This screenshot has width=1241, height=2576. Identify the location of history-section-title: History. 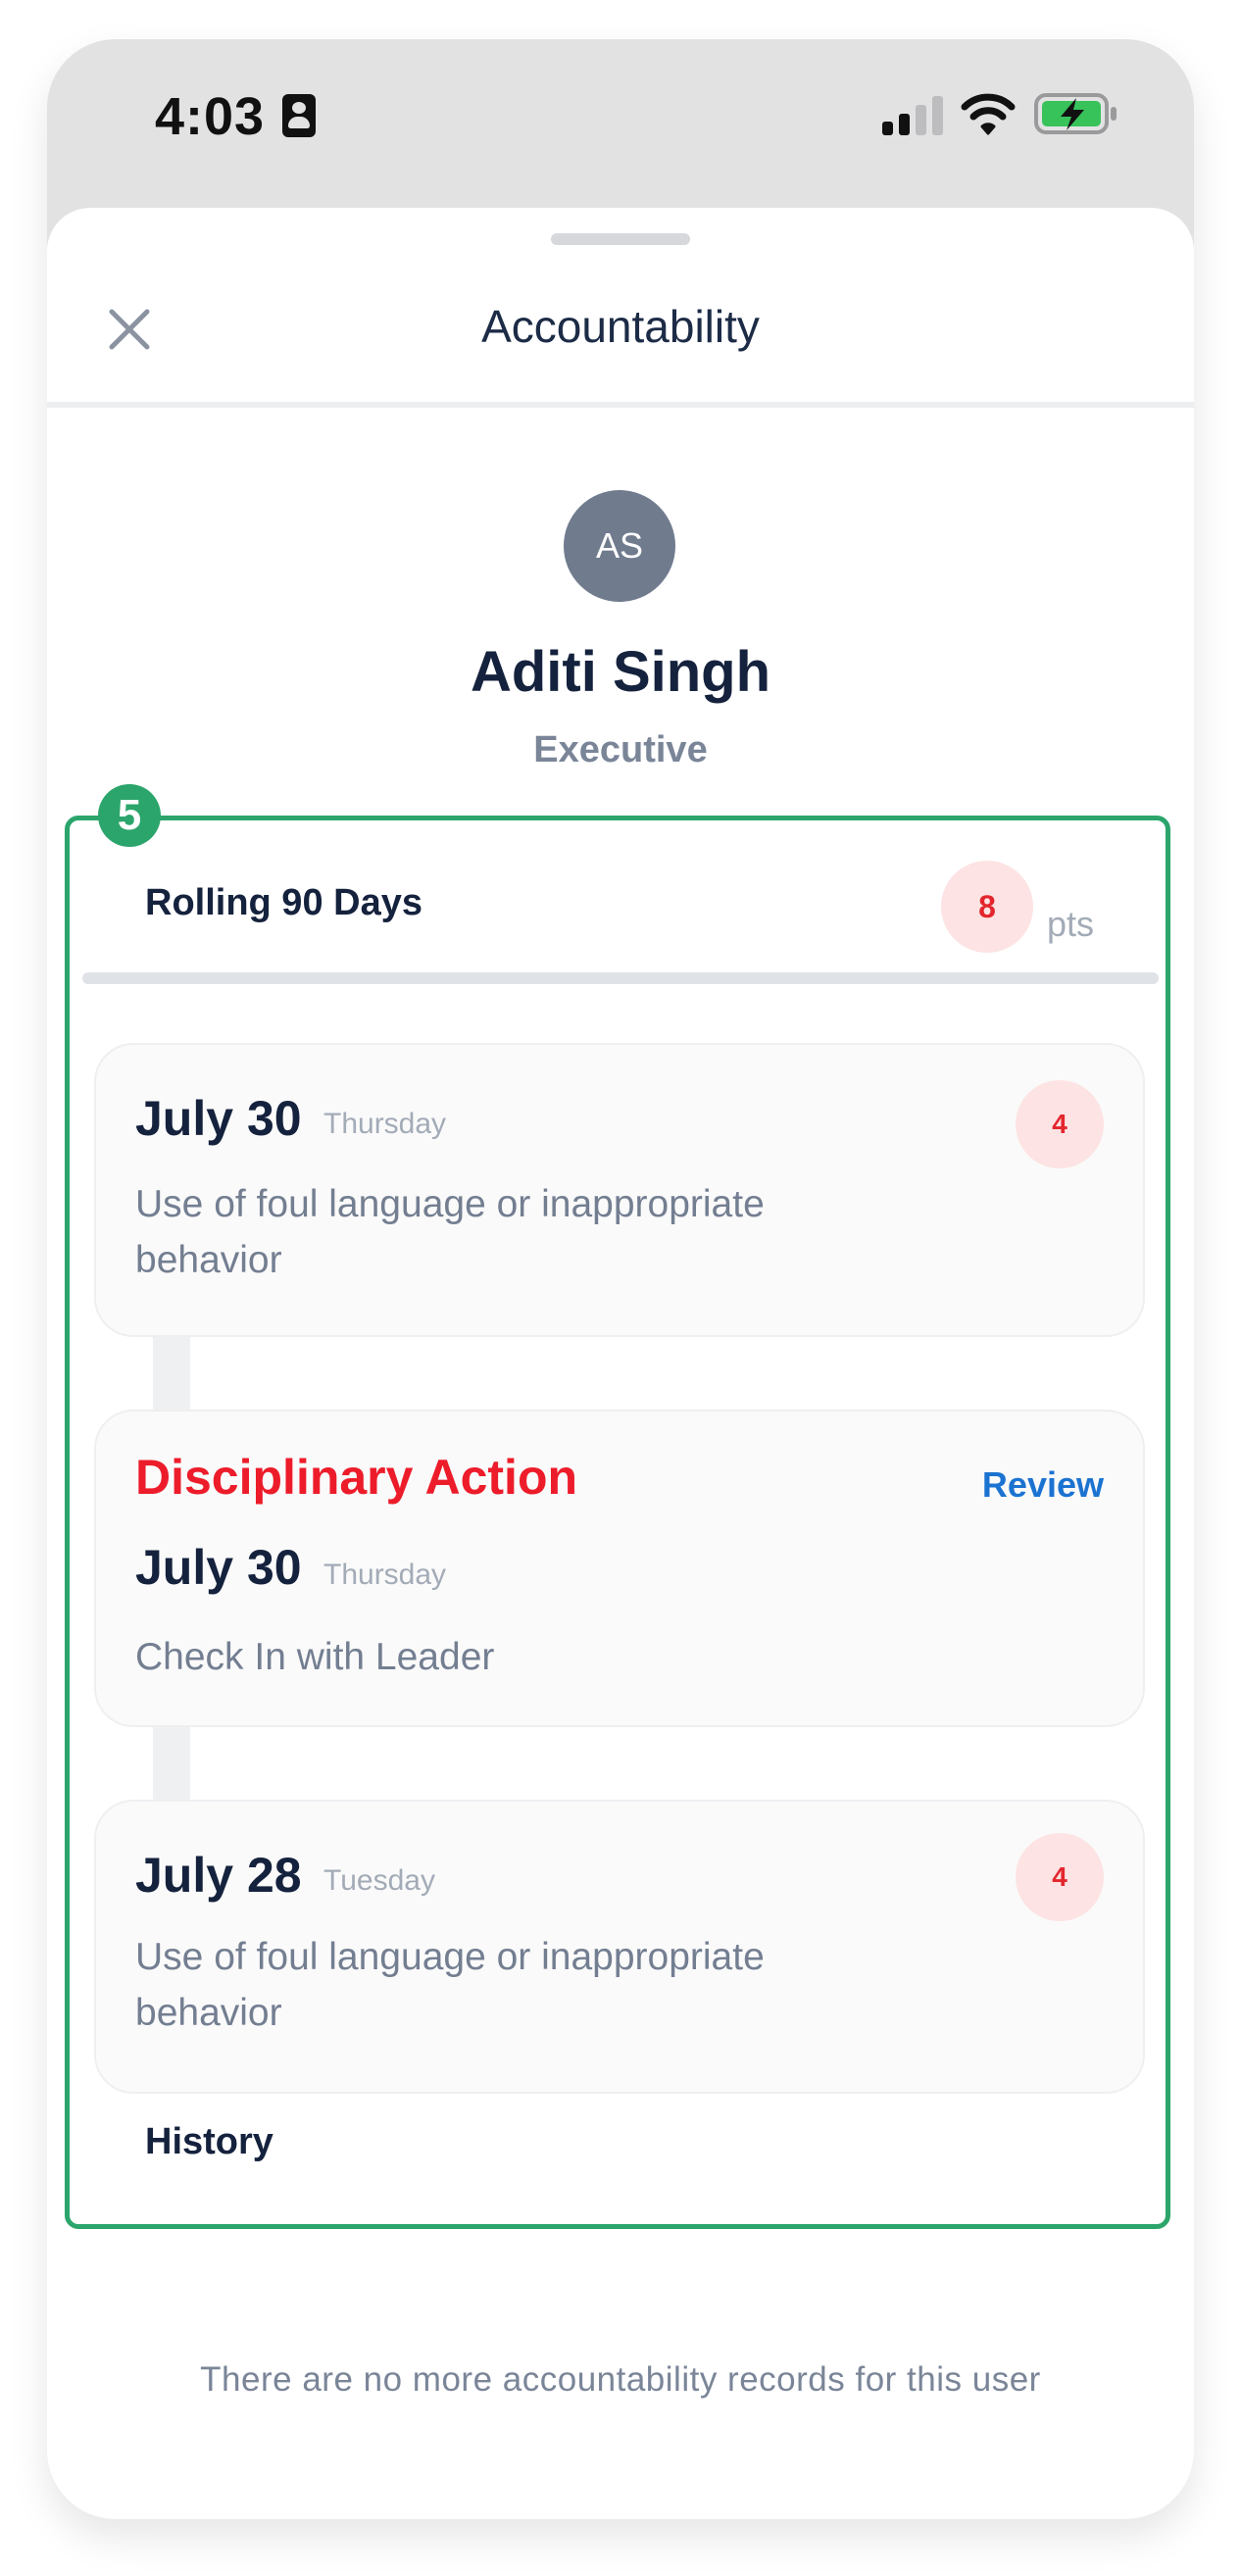
(209, 2141).